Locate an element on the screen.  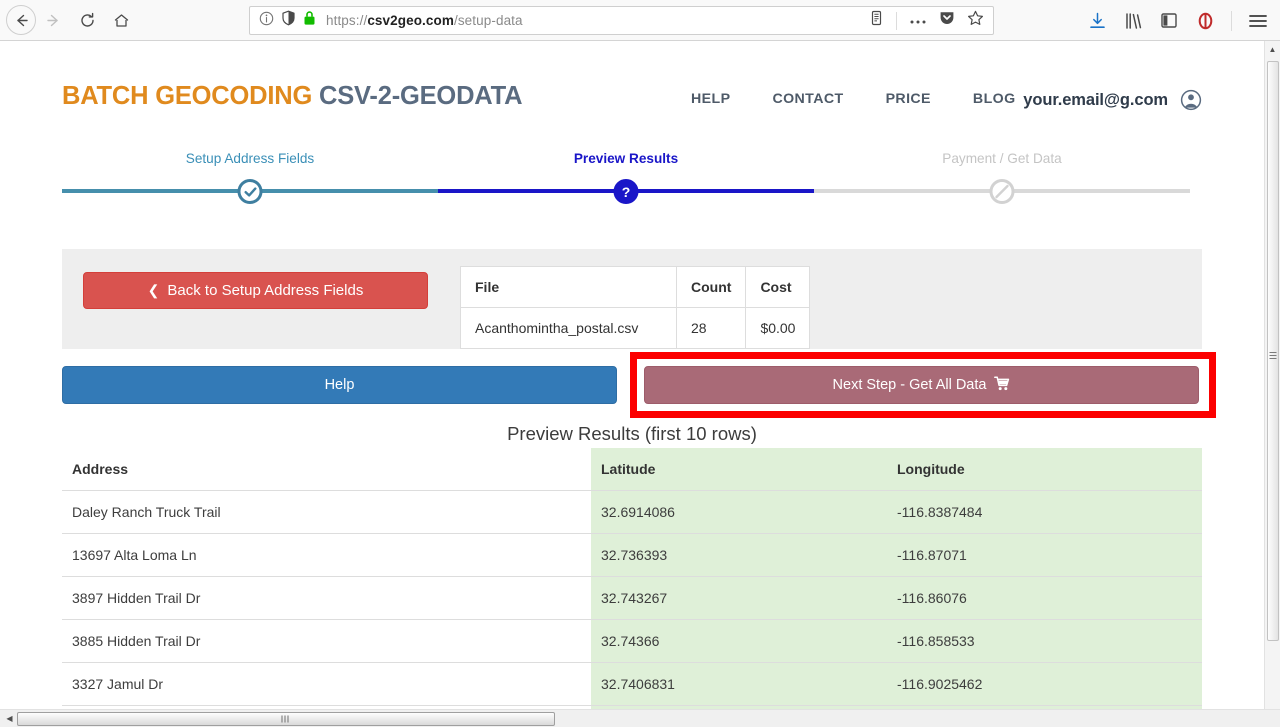
file-cost-cell: $0.00 is located at coordinates (778, 328).